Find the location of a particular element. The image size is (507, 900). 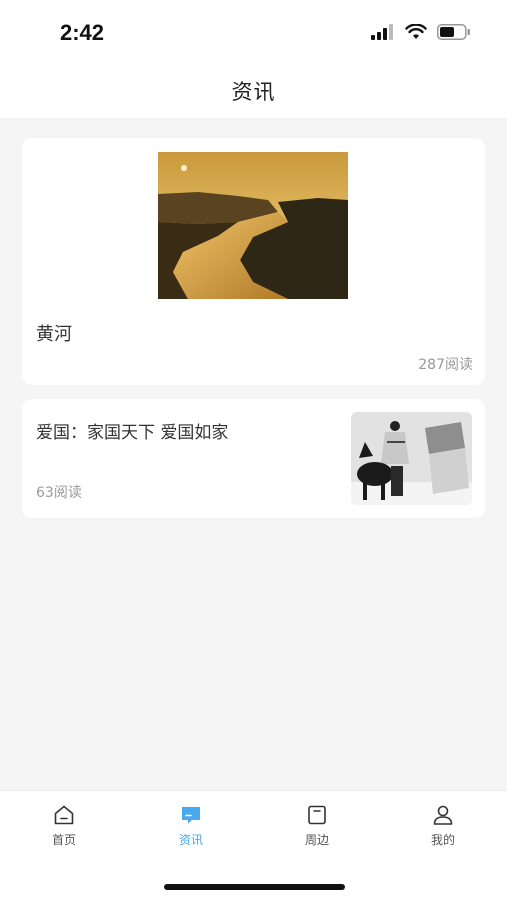

page-title: 资讯 is located at coordinates (253, 92).